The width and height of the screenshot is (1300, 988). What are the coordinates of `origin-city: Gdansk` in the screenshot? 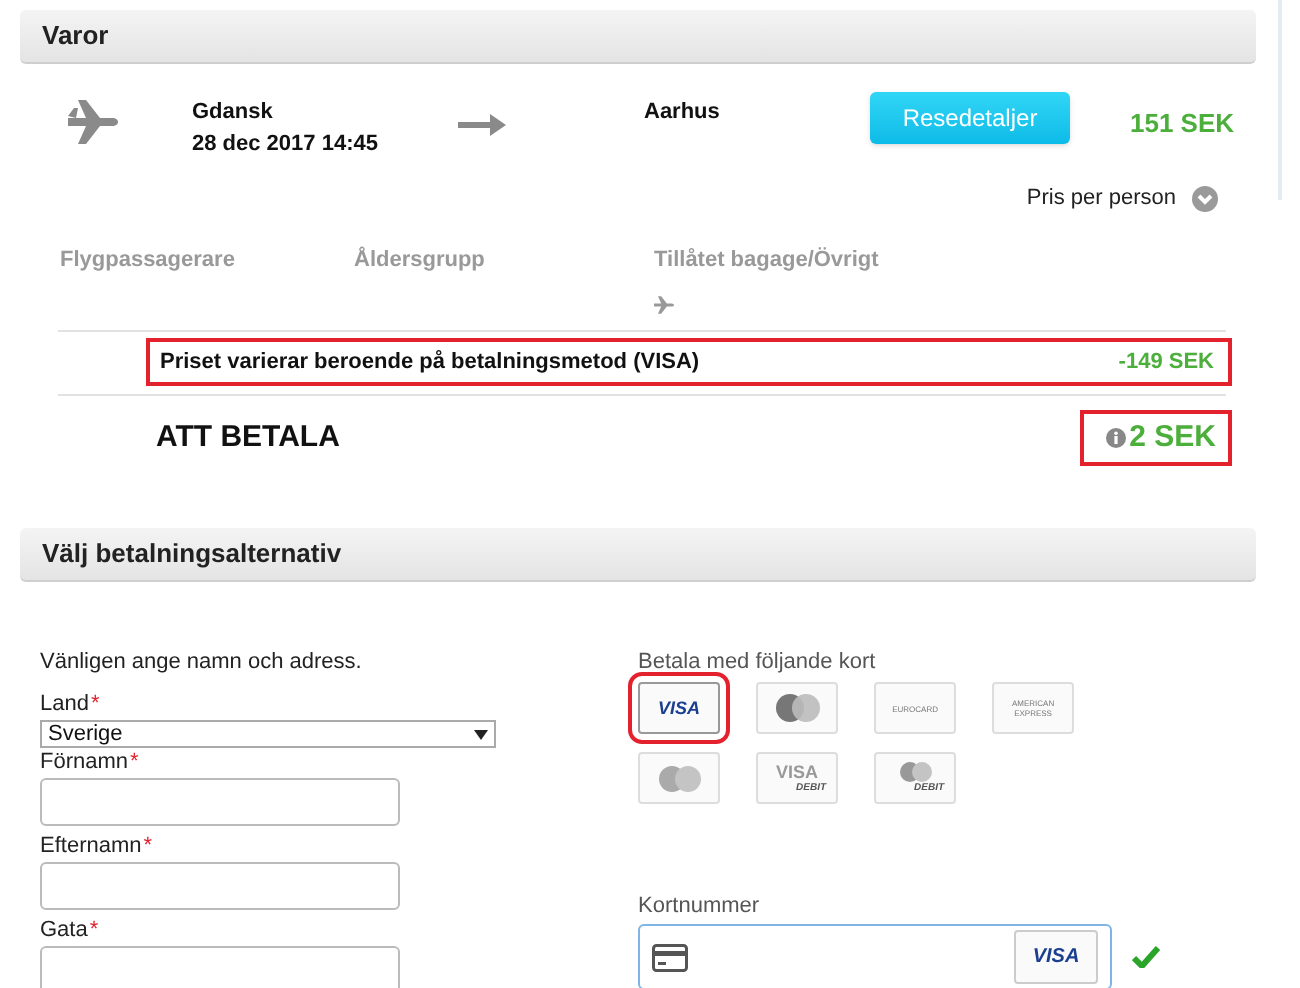 It's located at (233, 113).